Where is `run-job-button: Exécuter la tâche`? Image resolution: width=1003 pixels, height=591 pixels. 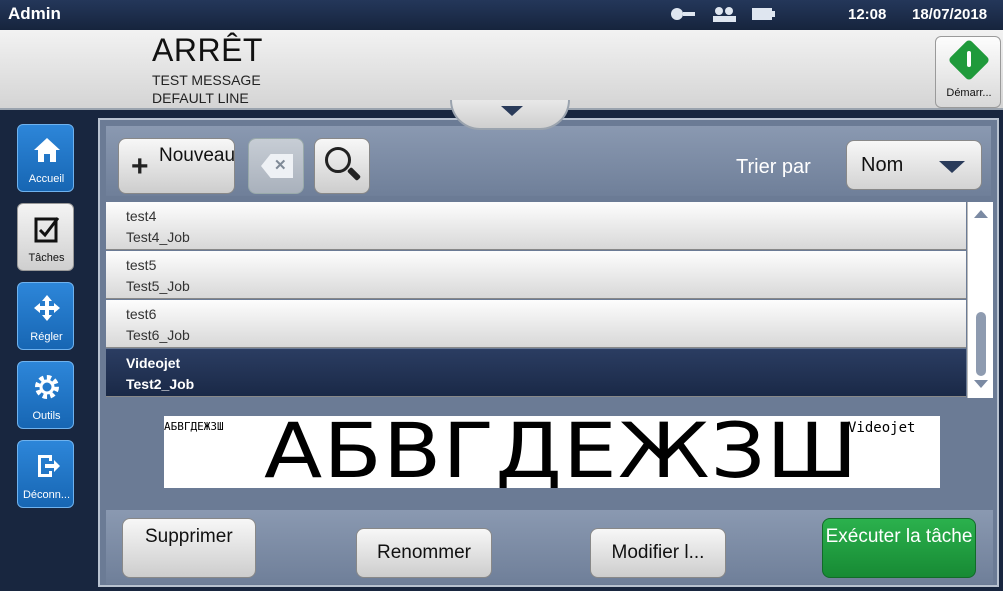
run-job-button: Exécuter la tâche is located at coordinates (899, 548).